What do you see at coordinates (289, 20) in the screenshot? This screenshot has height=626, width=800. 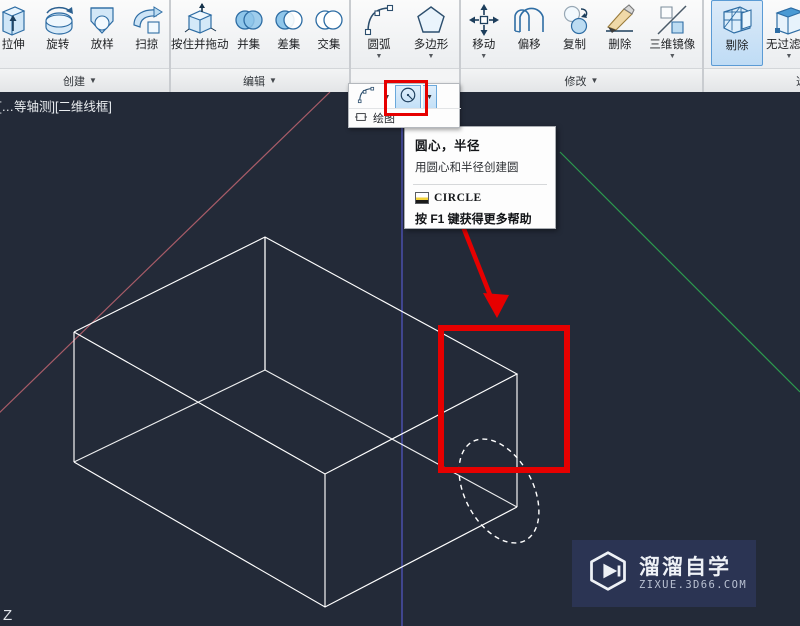 I see `subtract-icon` at bounding box center [289, 20].